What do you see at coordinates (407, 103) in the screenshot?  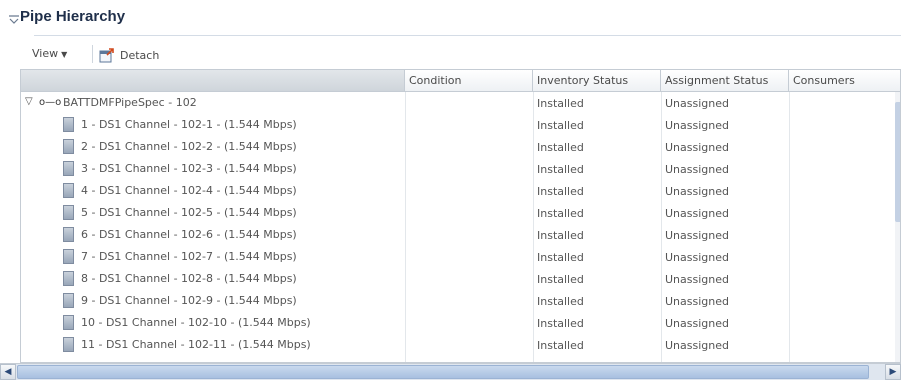 I see `cell-condition` at bounding box center [407, 103].